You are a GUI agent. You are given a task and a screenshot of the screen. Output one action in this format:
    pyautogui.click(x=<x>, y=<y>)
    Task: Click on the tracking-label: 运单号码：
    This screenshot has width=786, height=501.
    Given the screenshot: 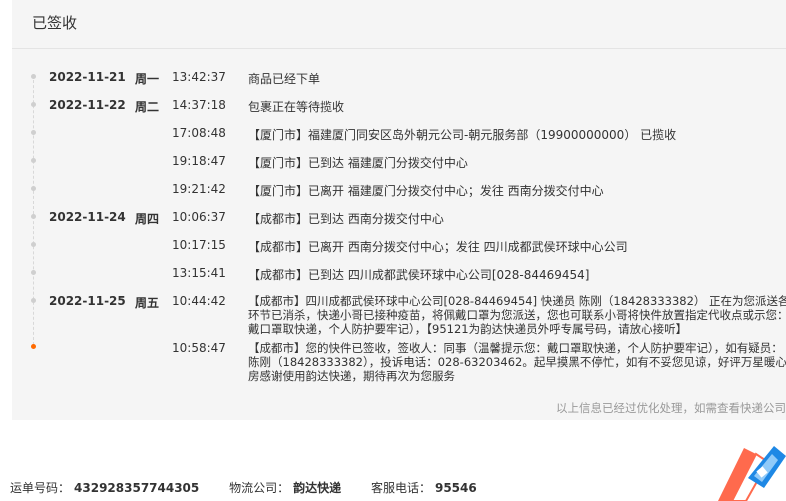 What is the action you would take?
    pyautogui.click(x=40, y=488)
    